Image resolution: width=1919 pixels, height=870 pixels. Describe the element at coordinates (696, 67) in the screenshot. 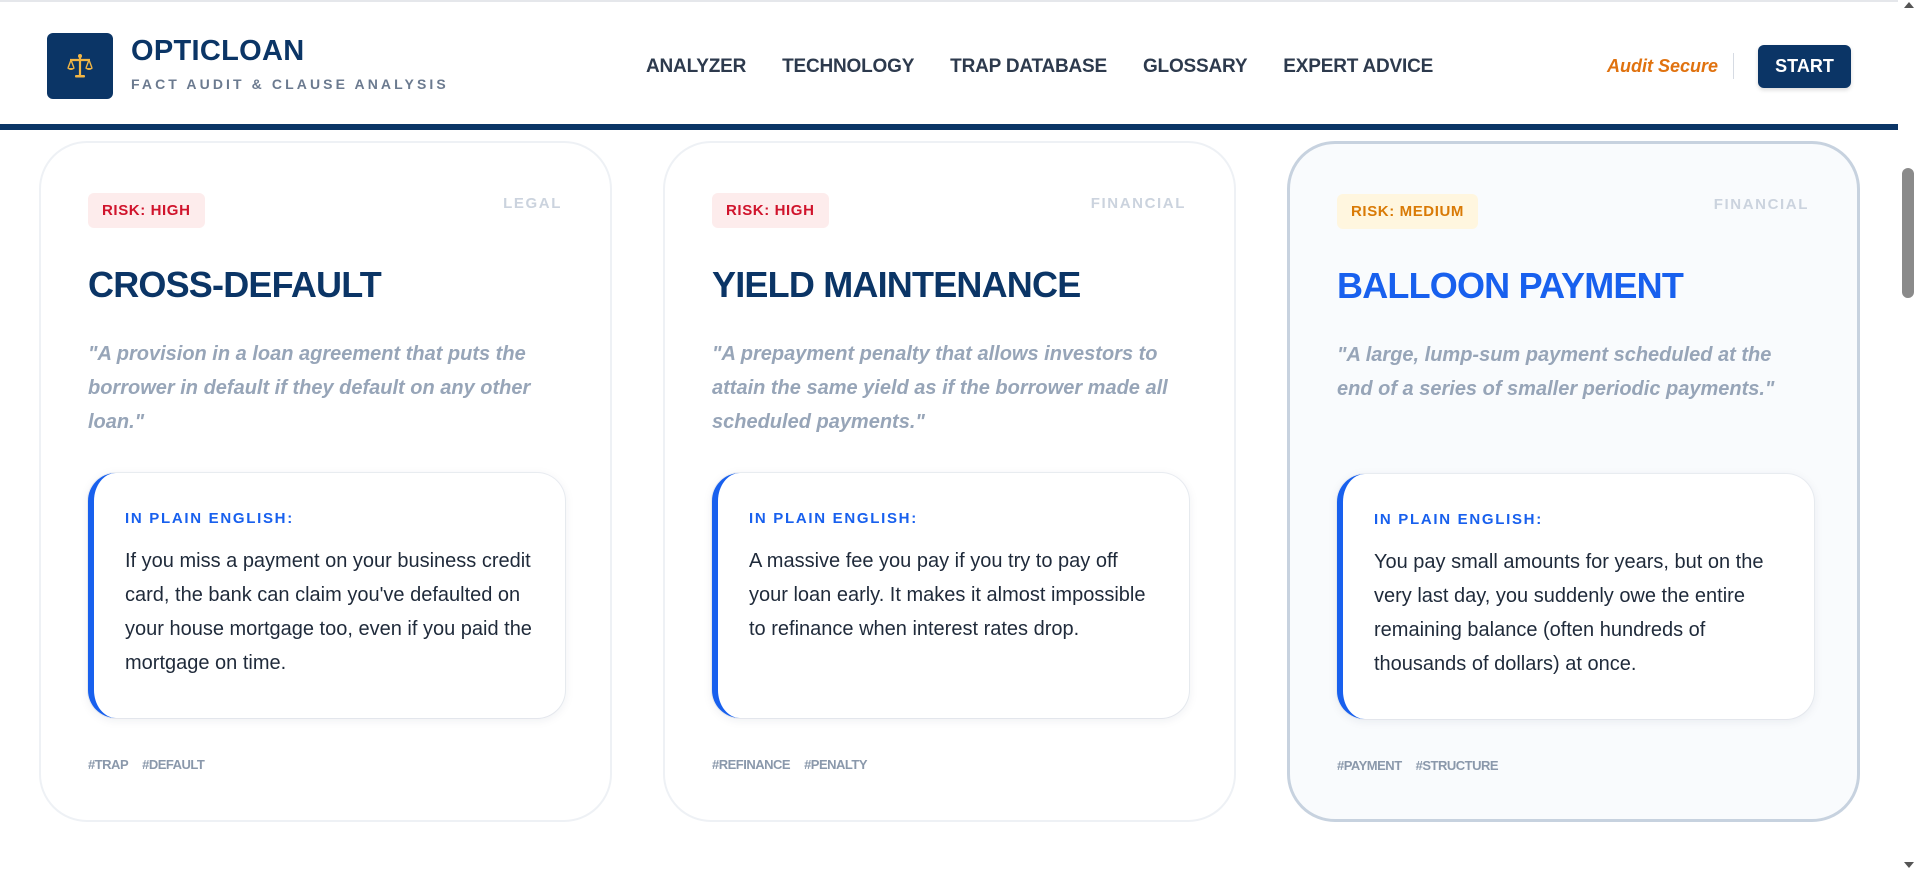

I see `nav-analyzer: ANALYZER` at that location.